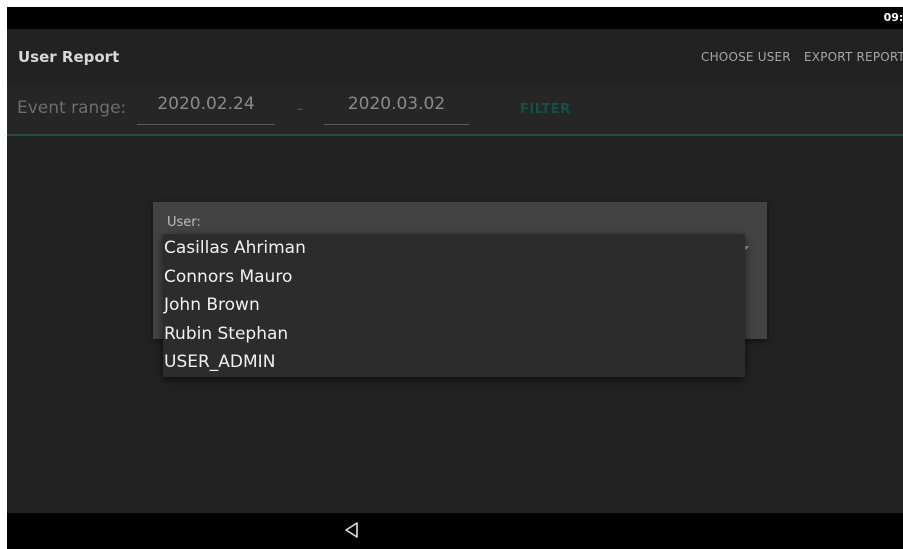  Describe the element at coordinates (454, 334) in the screenshot. I see `user-option-rubin-stephan: Rubin Stephan` at that location.